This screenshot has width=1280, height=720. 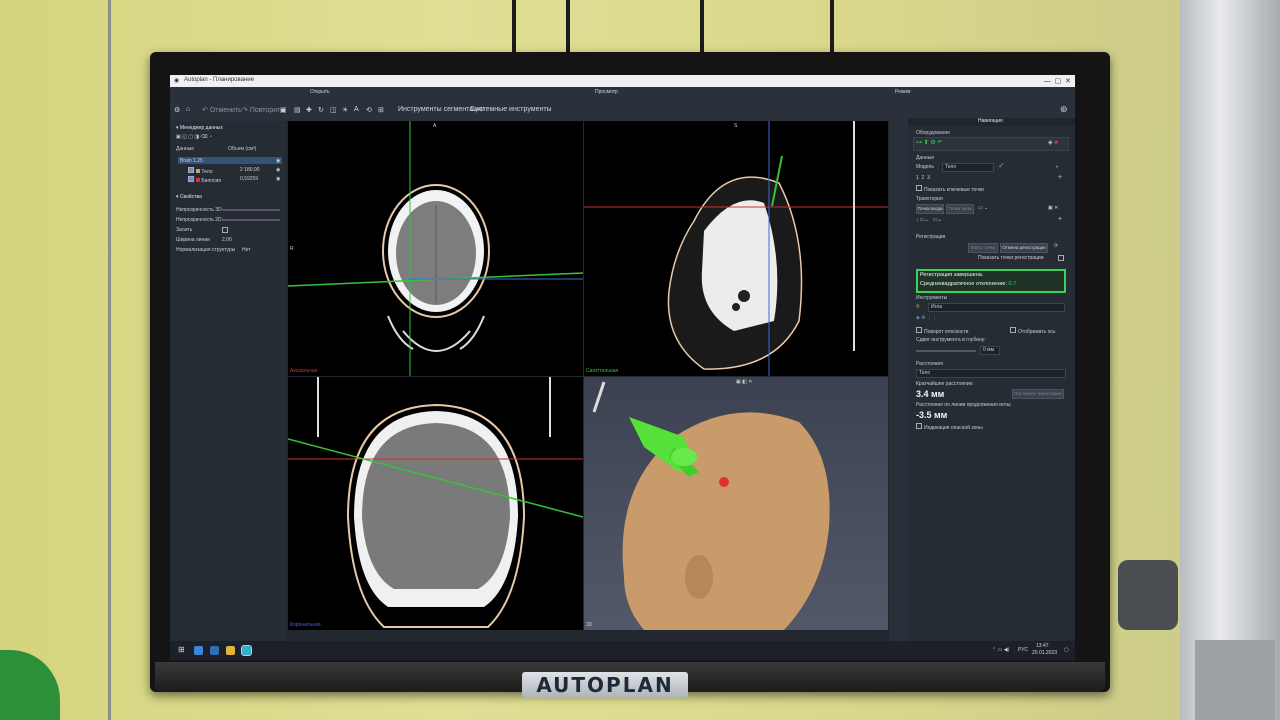 I want to click on fill-checkbox, so click(x=226, y=231).